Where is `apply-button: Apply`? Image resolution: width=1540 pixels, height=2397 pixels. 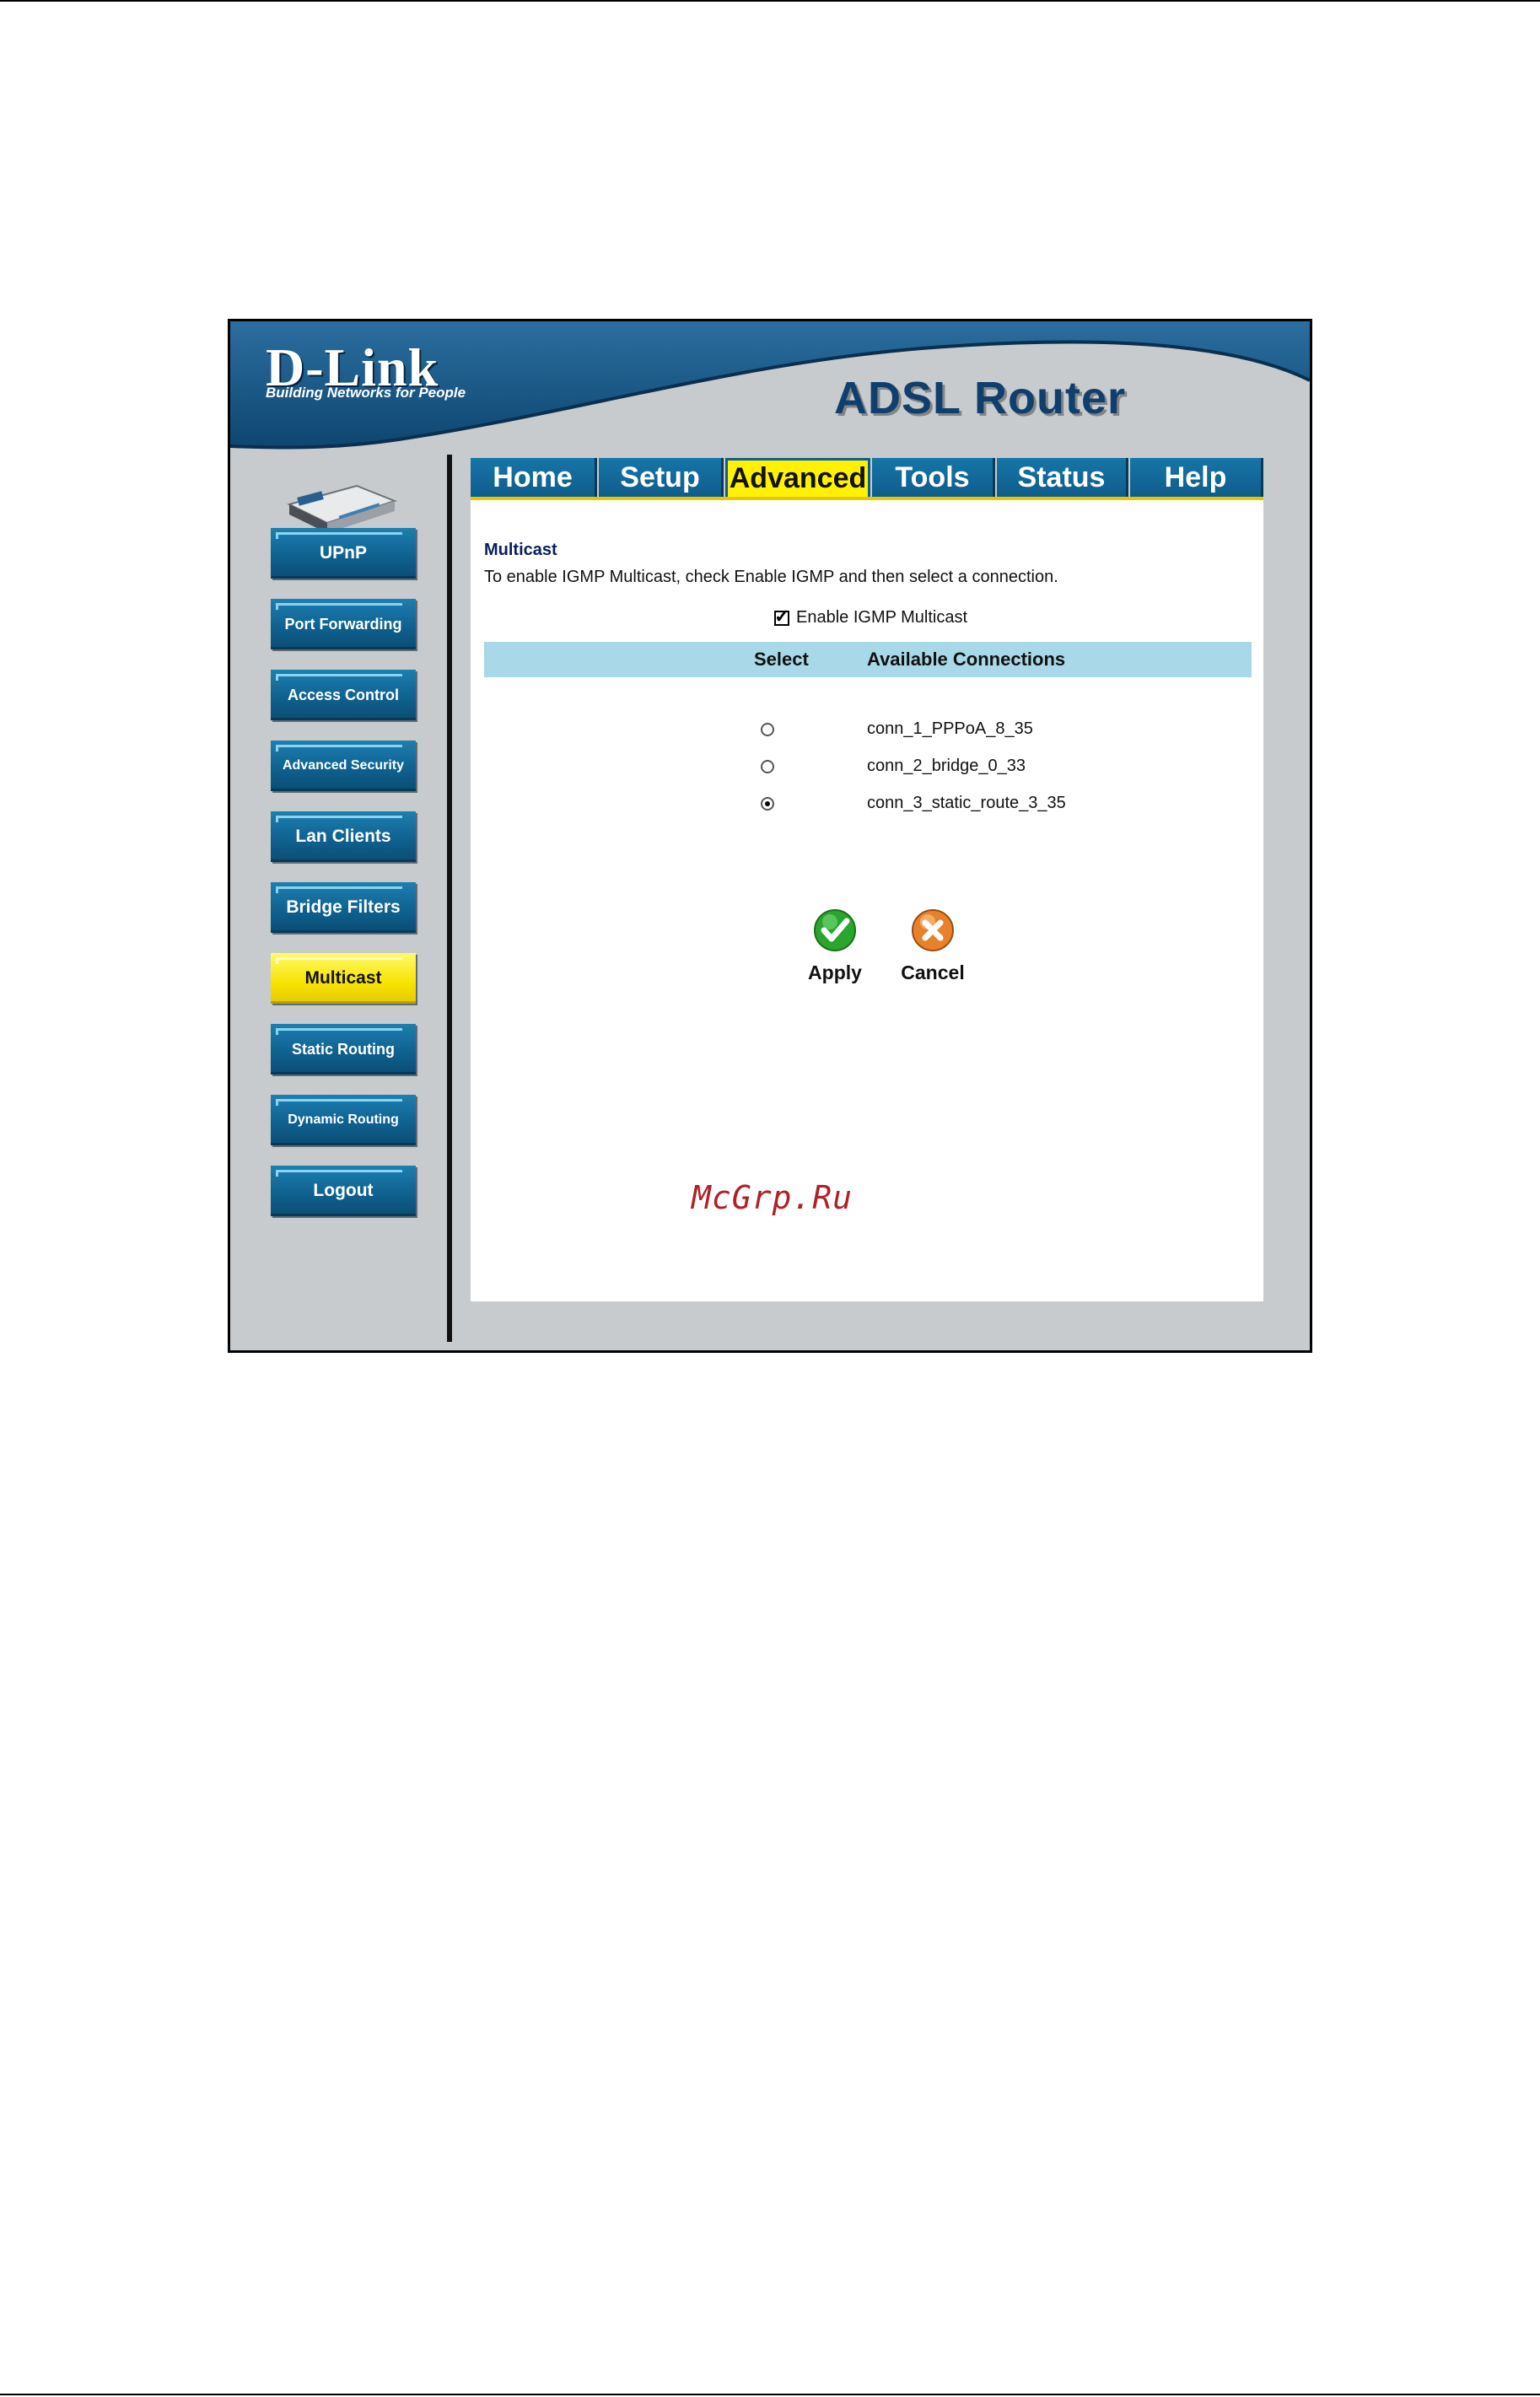 apply-button: Apply is located at coordinates (835, 946).